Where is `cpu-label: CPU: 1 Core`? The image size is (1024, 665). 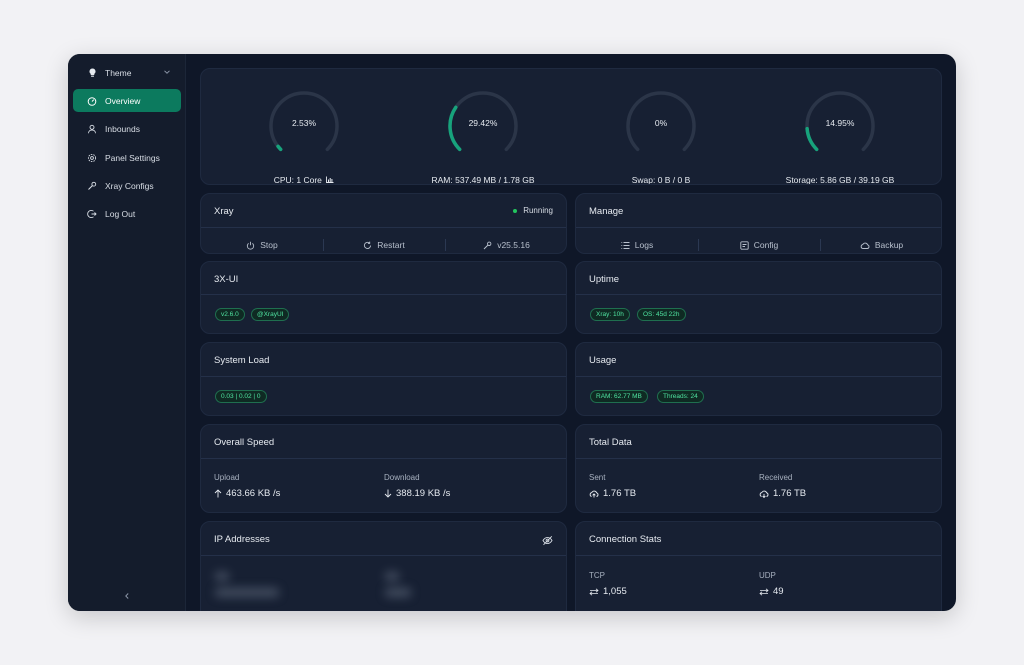 cpu-label: CPU: 1 Core is located at coordinates (304, 179).